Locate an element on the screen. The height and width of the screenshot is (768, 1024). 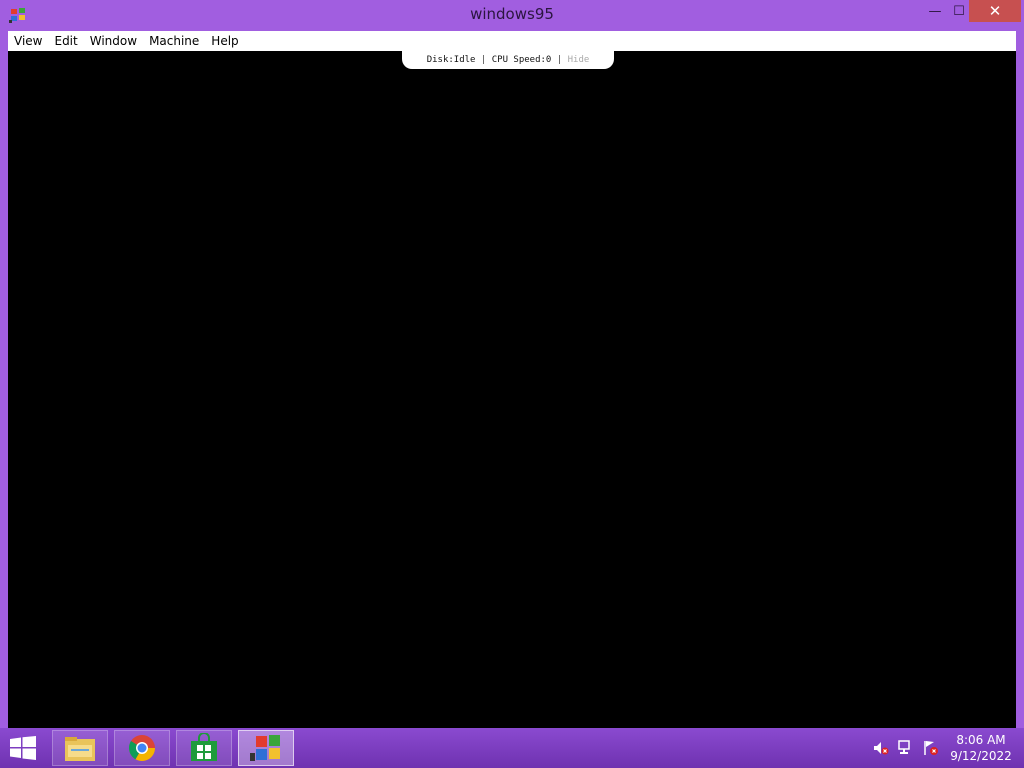
start-button is located at coordinates (23, 748).